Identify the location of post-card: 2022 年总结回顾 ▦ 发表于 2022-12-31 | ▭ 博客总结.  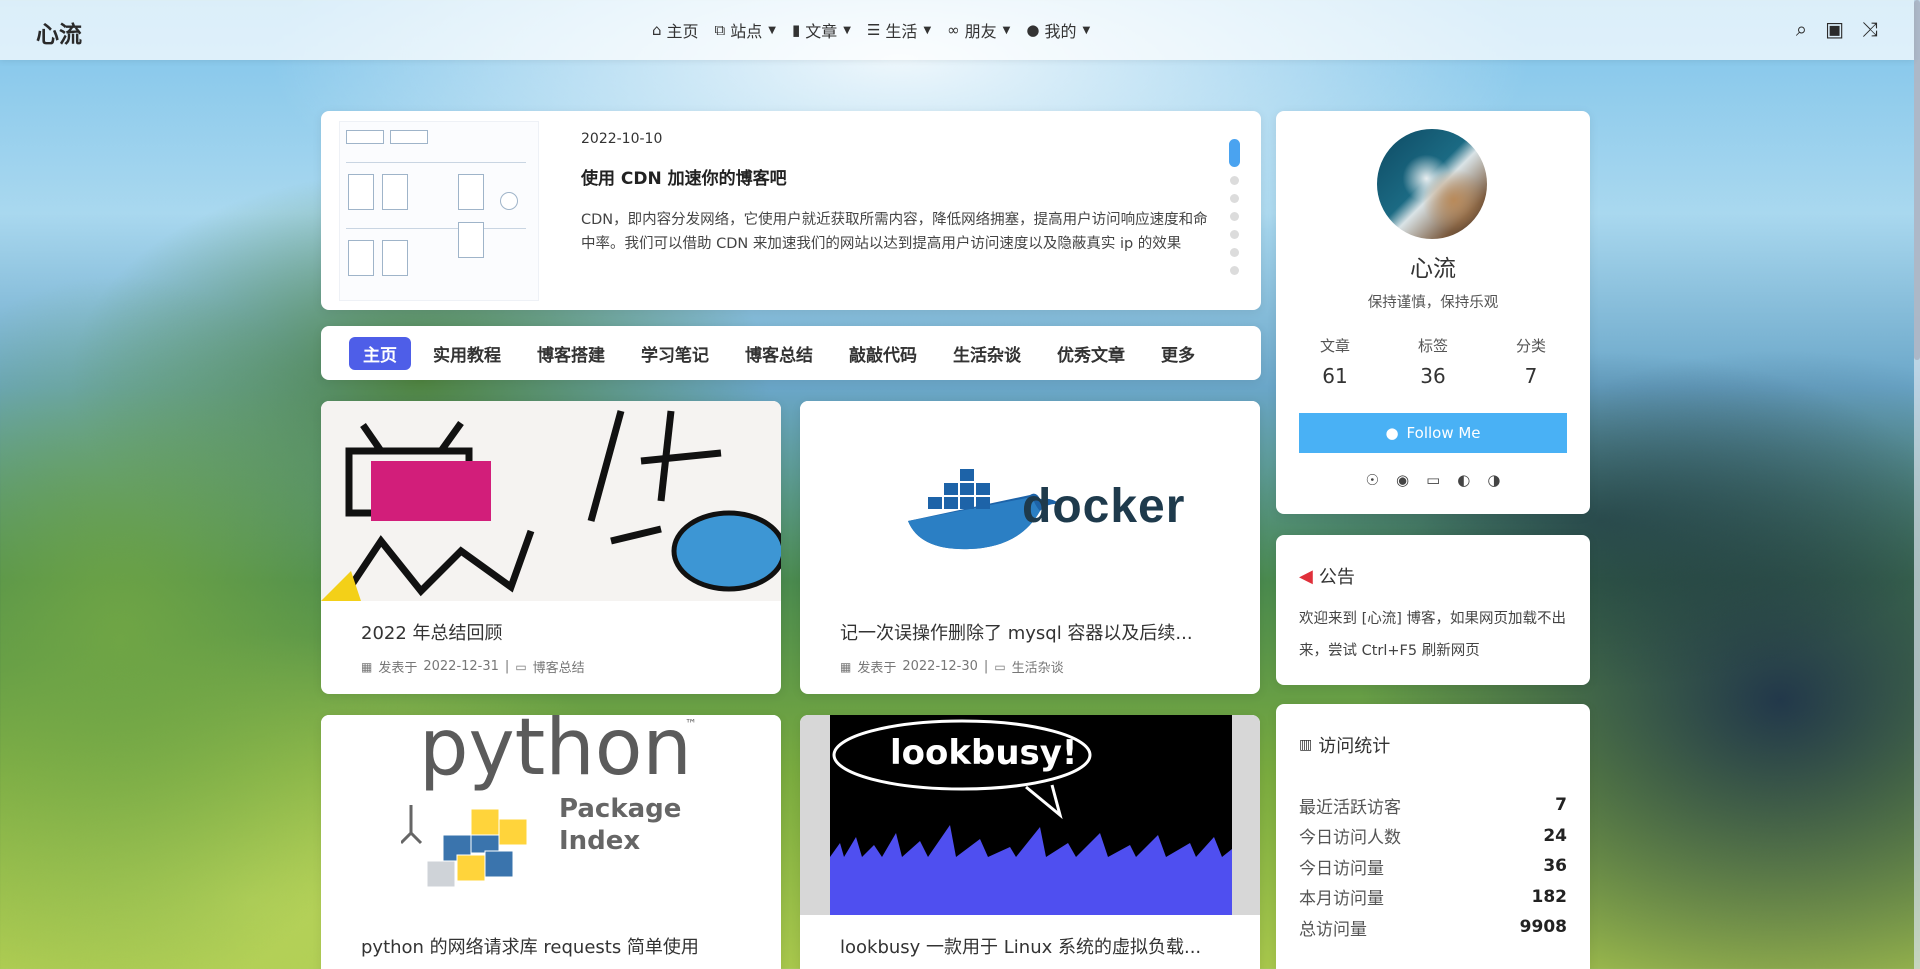
(551, 547).